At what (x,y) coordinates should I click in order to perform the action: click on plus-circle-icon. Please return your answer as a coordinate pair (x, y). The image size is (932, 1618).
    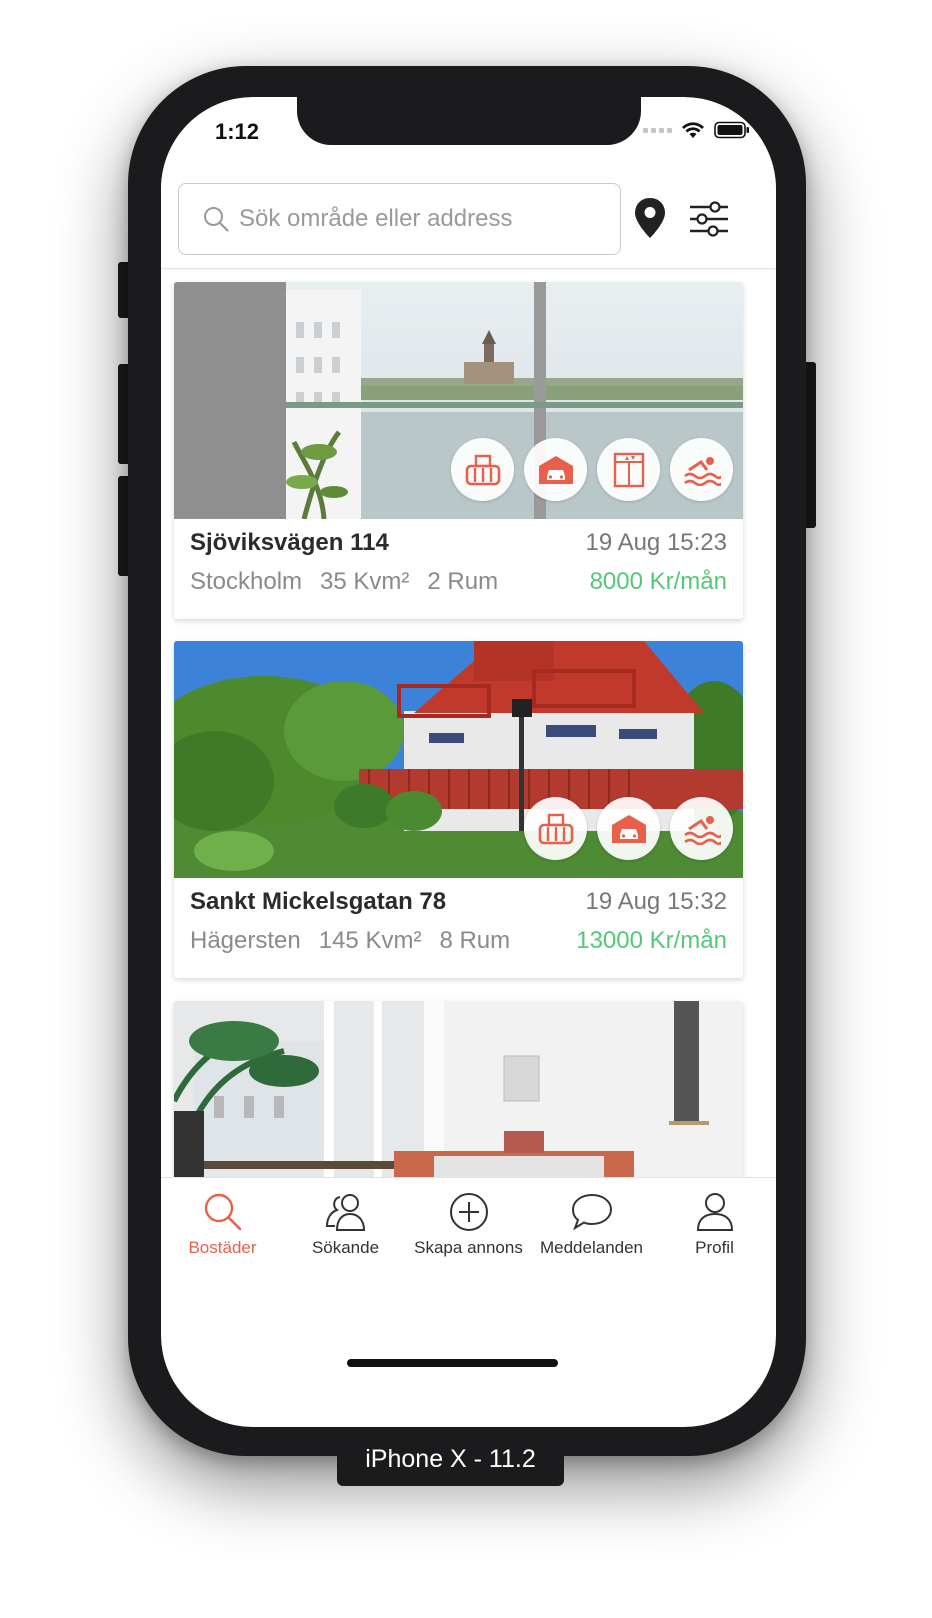
    Looking at the image, I should click on (468, 1212).